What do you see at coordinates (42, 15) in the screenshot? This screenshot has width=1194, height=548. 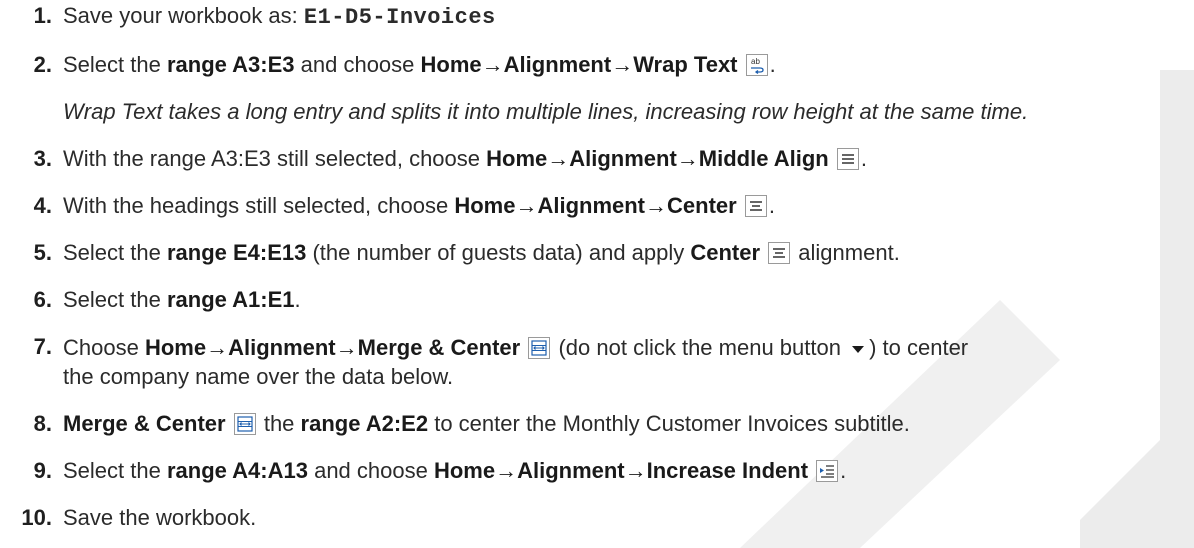 I see `step-number: 1.` at bounding box center [42, 15].